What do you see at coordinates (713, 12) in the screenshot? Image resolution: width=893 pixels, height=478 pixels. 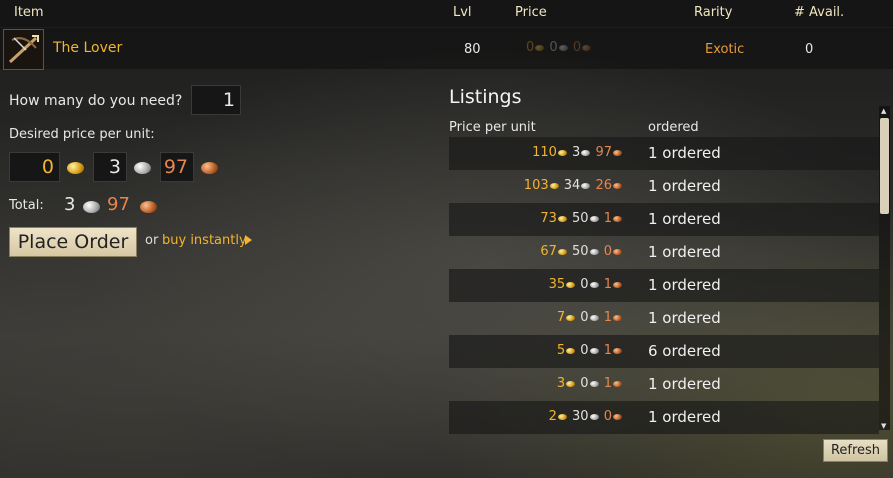 I see `header-rarity: Rarity` at bounding box center [713, 12].